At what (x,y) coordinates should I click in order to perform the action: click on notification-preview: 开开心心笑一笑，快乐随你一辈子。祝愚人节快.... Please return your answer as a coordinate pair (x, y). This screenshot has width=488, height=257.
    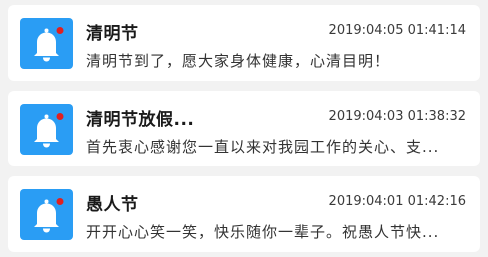
    Looking at the image, I should click on (263, 232).